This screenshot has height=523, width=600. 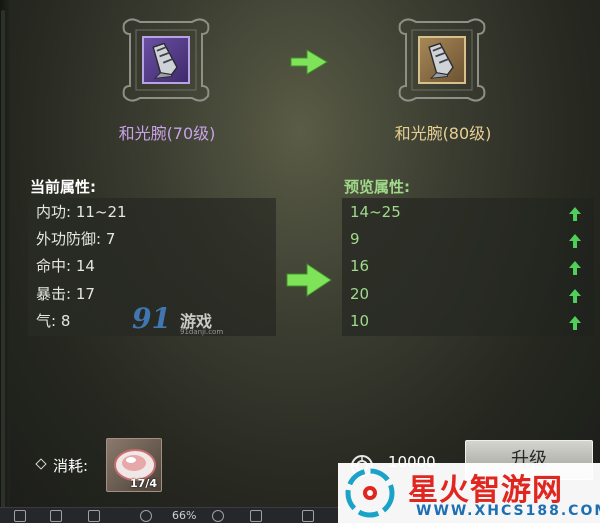 What do you see at coordinates (56, 516) in the screenshot?
I see `crop-icon` at bounding box center [56, 516].